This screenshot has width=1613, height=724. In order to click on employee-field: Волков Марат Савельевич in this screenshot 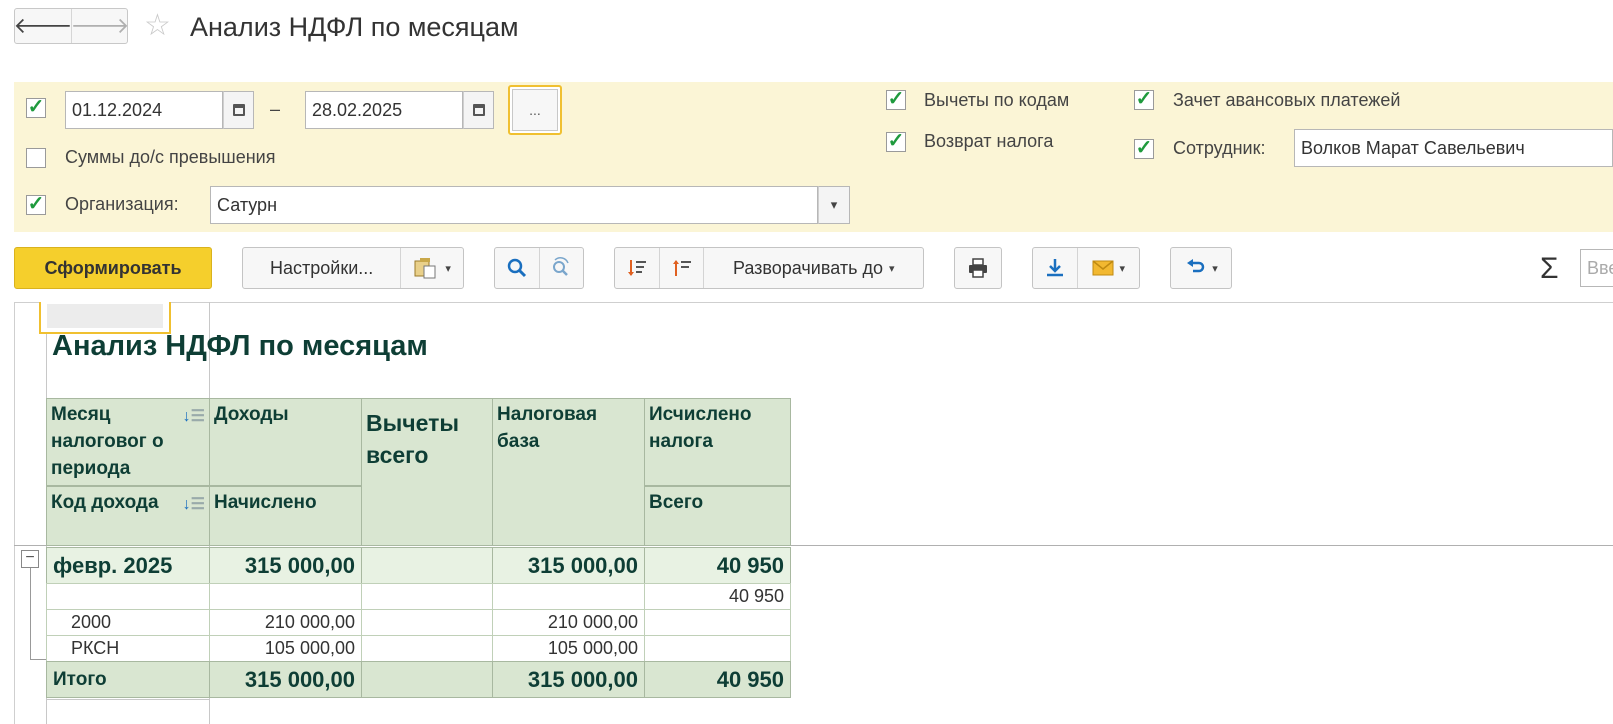, I will do `click(1453, 148)`.